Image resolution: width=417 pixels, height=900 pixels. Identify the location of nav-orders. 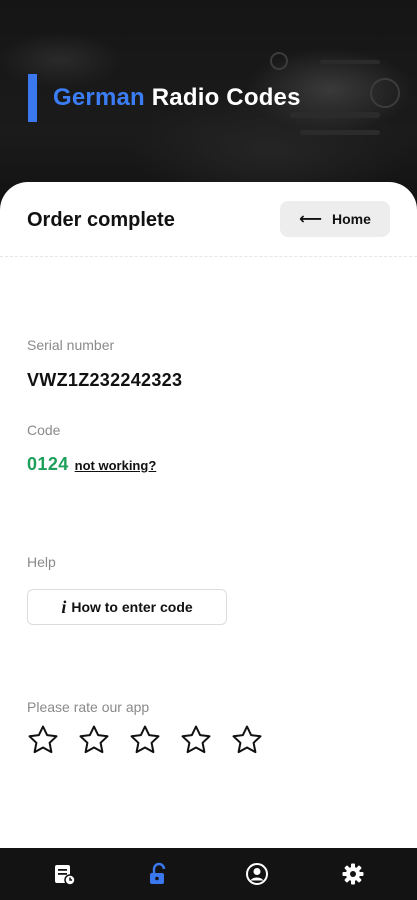
(64, 874).